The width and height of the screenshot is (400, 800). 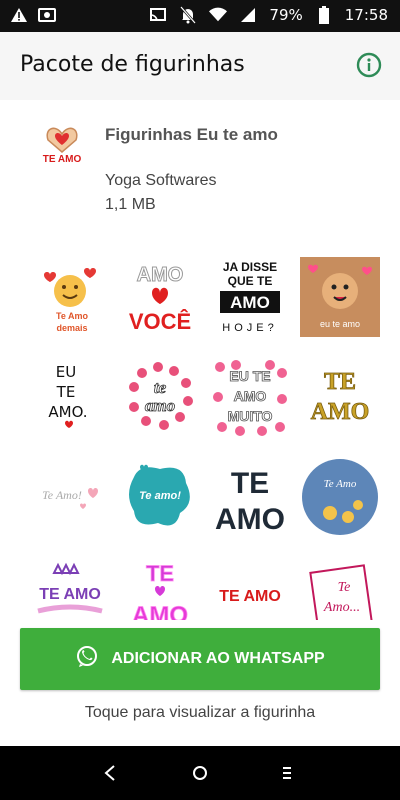 What do you see at coordinates (132, 64) in the screenshot?
I see `page-title: Pacote de figurinhas` at bounding box center [132, 64].